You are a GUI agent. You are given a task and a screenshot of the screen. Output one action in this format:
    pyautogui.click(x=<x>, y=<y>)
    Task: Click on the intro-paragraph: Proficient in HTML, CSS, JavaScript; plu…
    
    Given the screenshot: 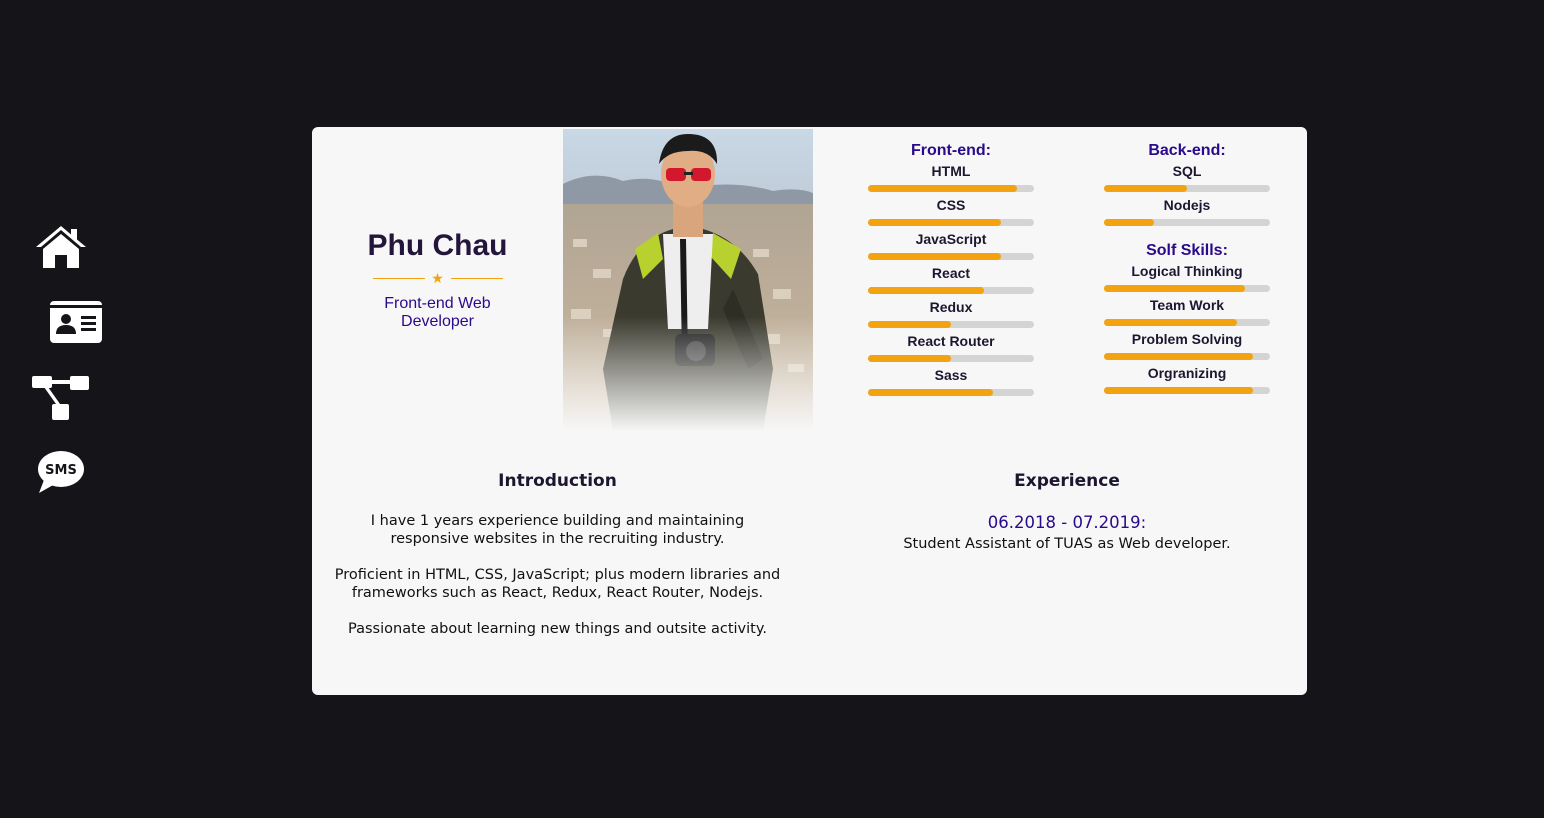 What is the action you would take?
    pyautogui.click(x=557, y=584)
    